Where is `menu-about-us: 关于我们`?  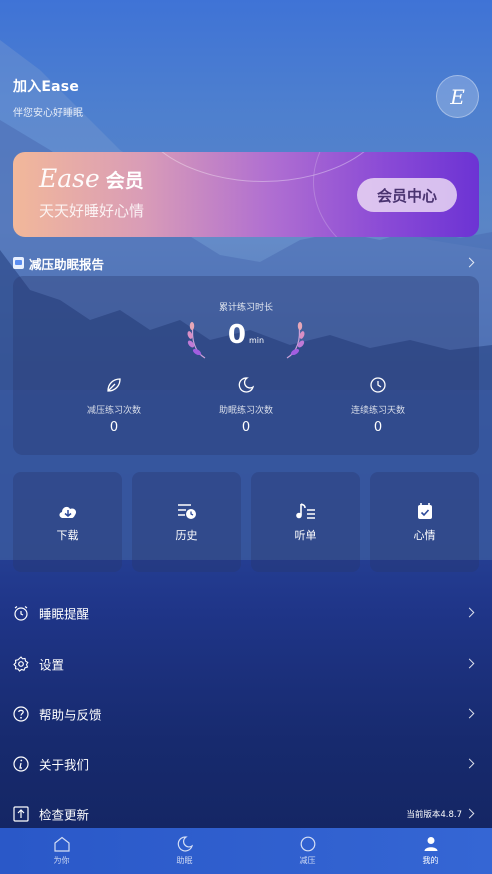
menu-about-us: 关于我们 is located at coordinates (246, 764).